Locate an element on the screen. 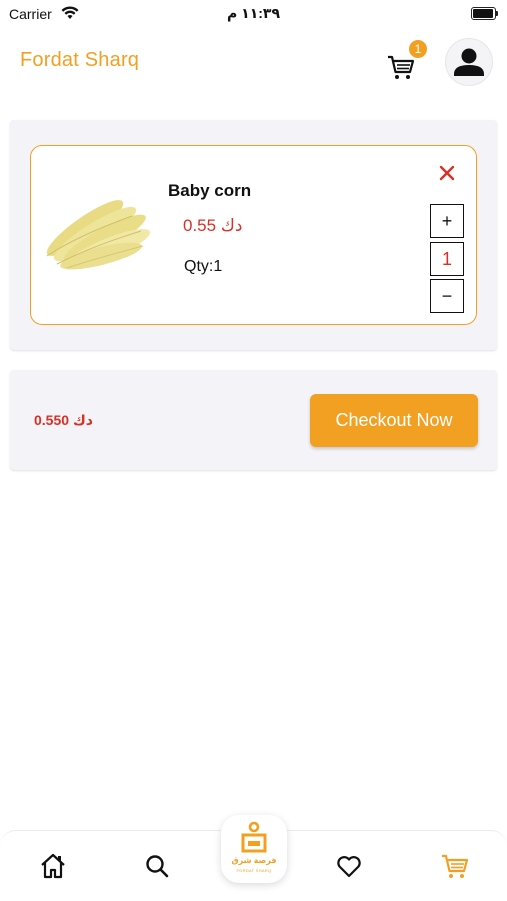  status-time: ١١:٣٩ م is located at coordinates (253, 13).